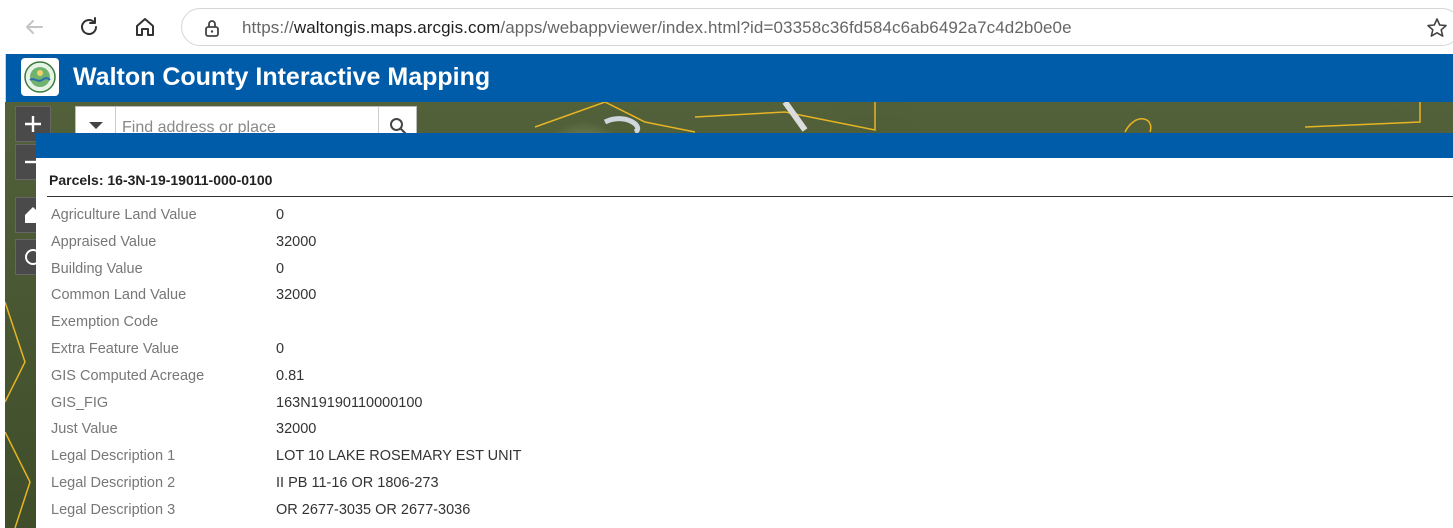 This screenshot has height=528, width=1453. What do you see at coordinates (750, 196) in the screenshot?
I see `popup-divider` at bounding box center [750, 196].